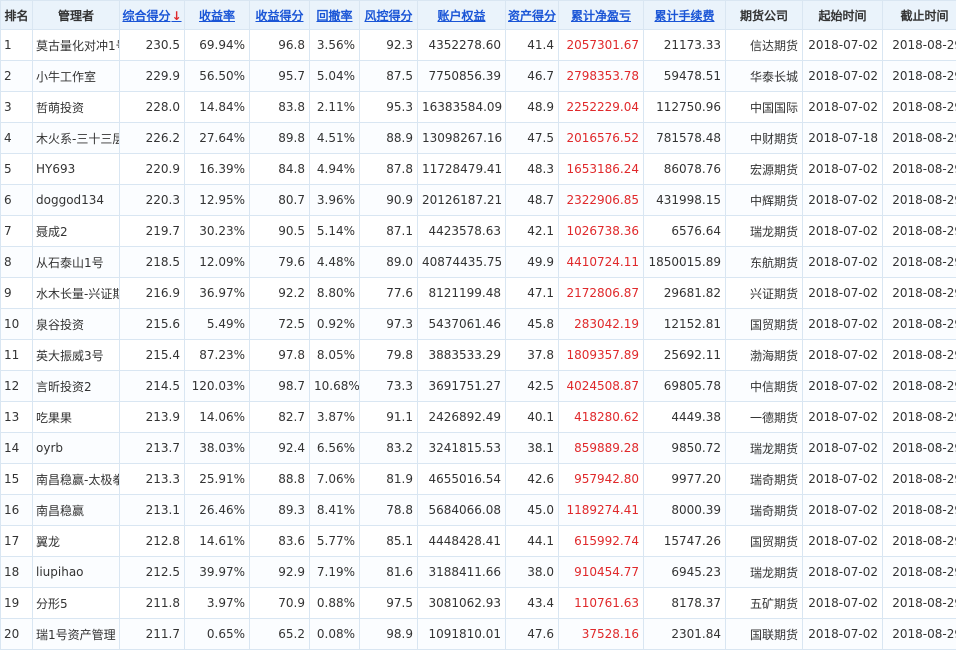 The height and width of the screenshot is (650, 956). What do you see at coordinates (764, 386) in the screenshot?
I see `broker-cell: 中信期货` at bounding box center [764, 386].